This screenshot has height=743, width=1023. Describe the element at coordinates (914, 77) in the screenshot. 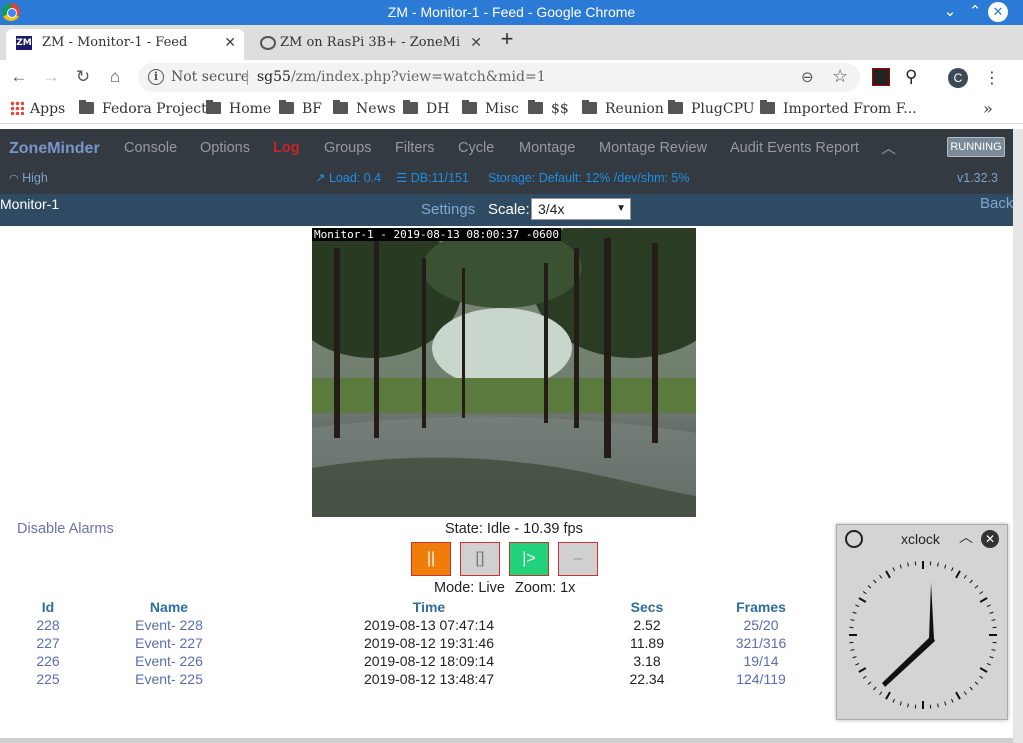

I see `search-icon: ⚲` at that location.